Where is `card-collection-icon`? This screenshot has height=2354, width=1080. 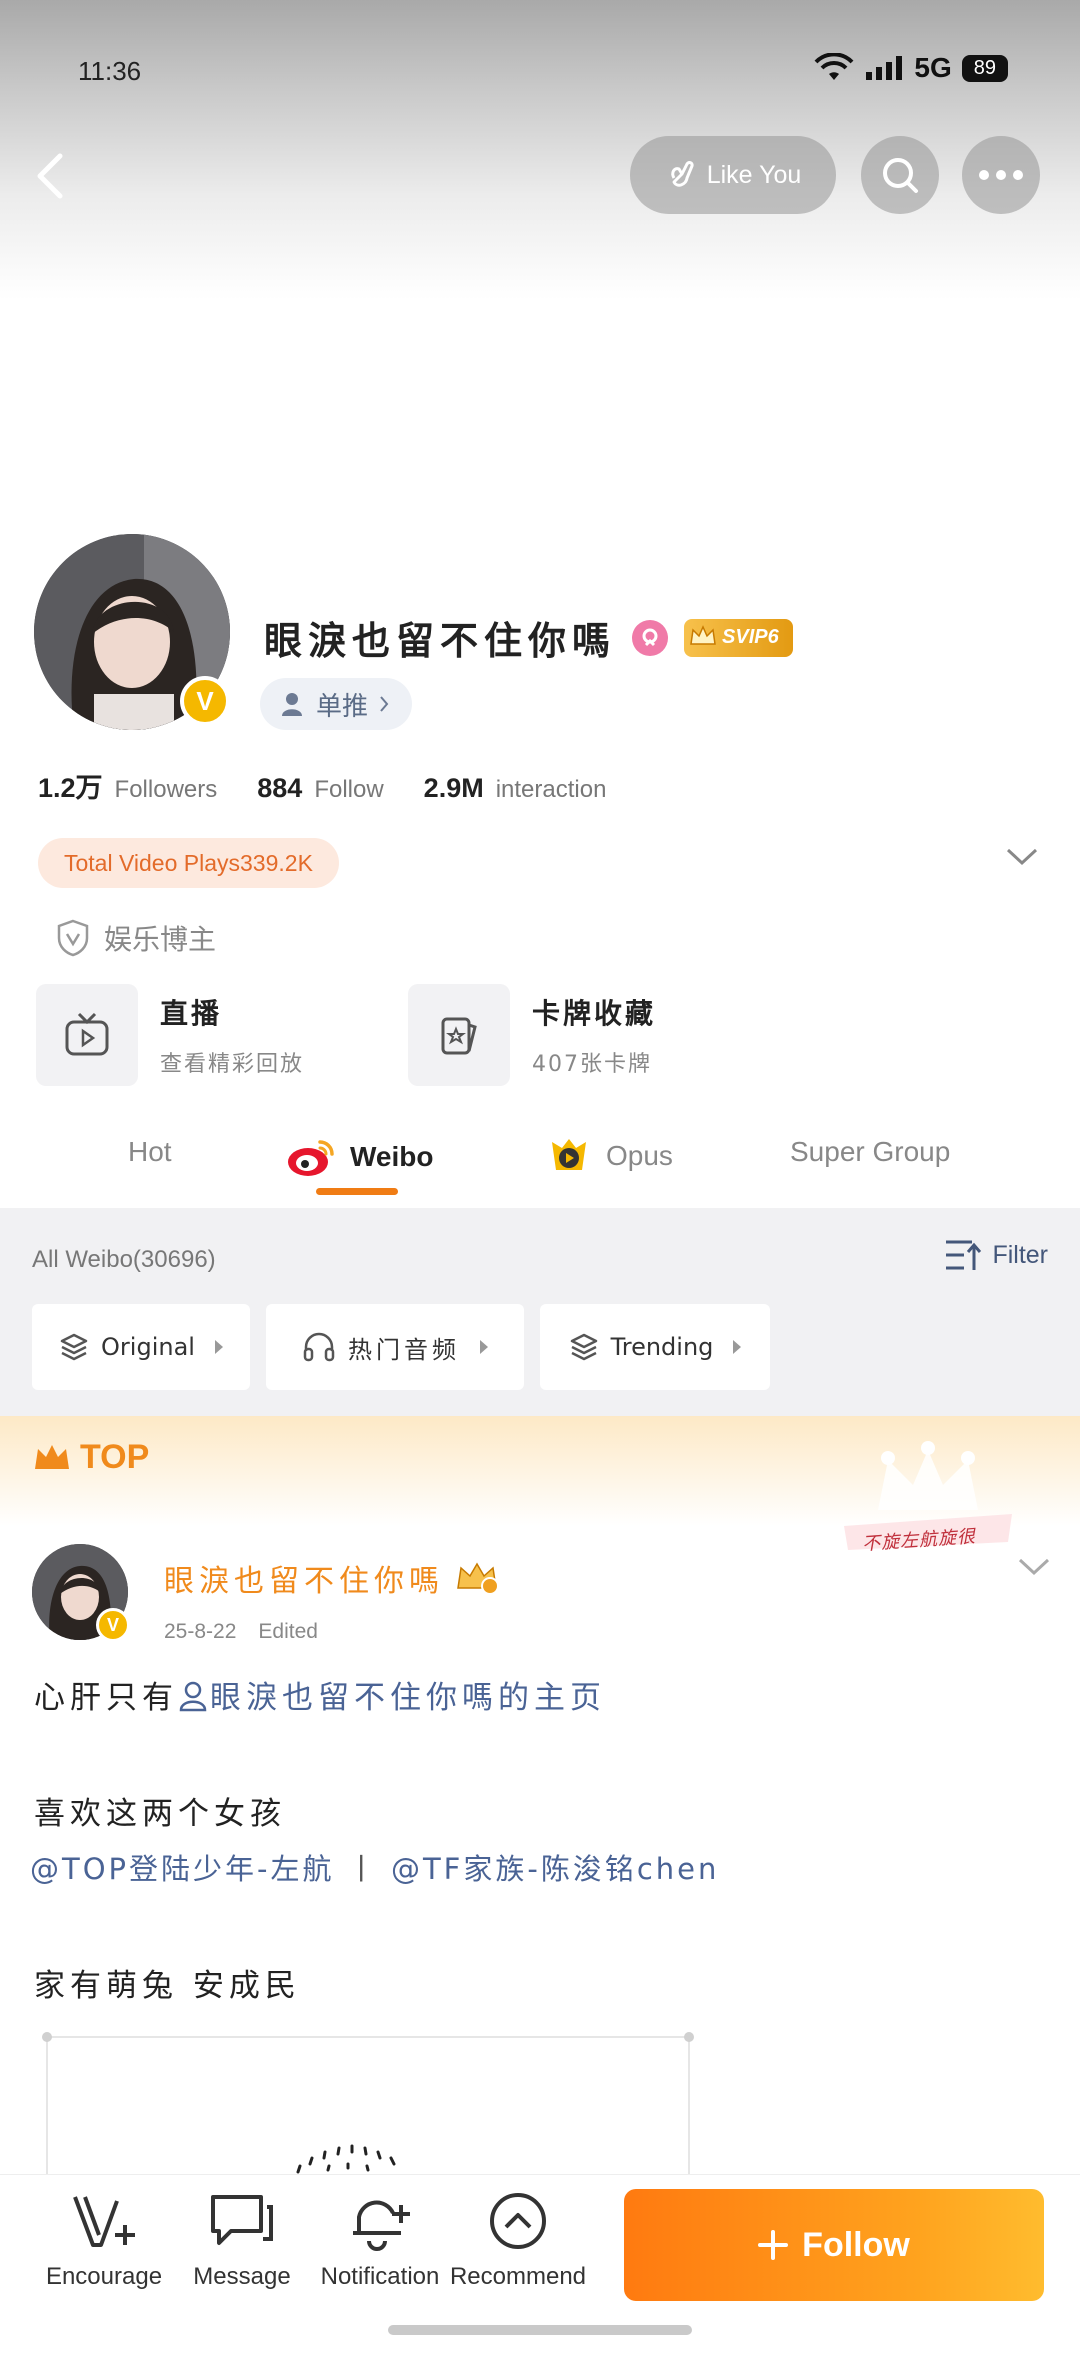
card-collection-icon is located at coordinates (459, 1036).